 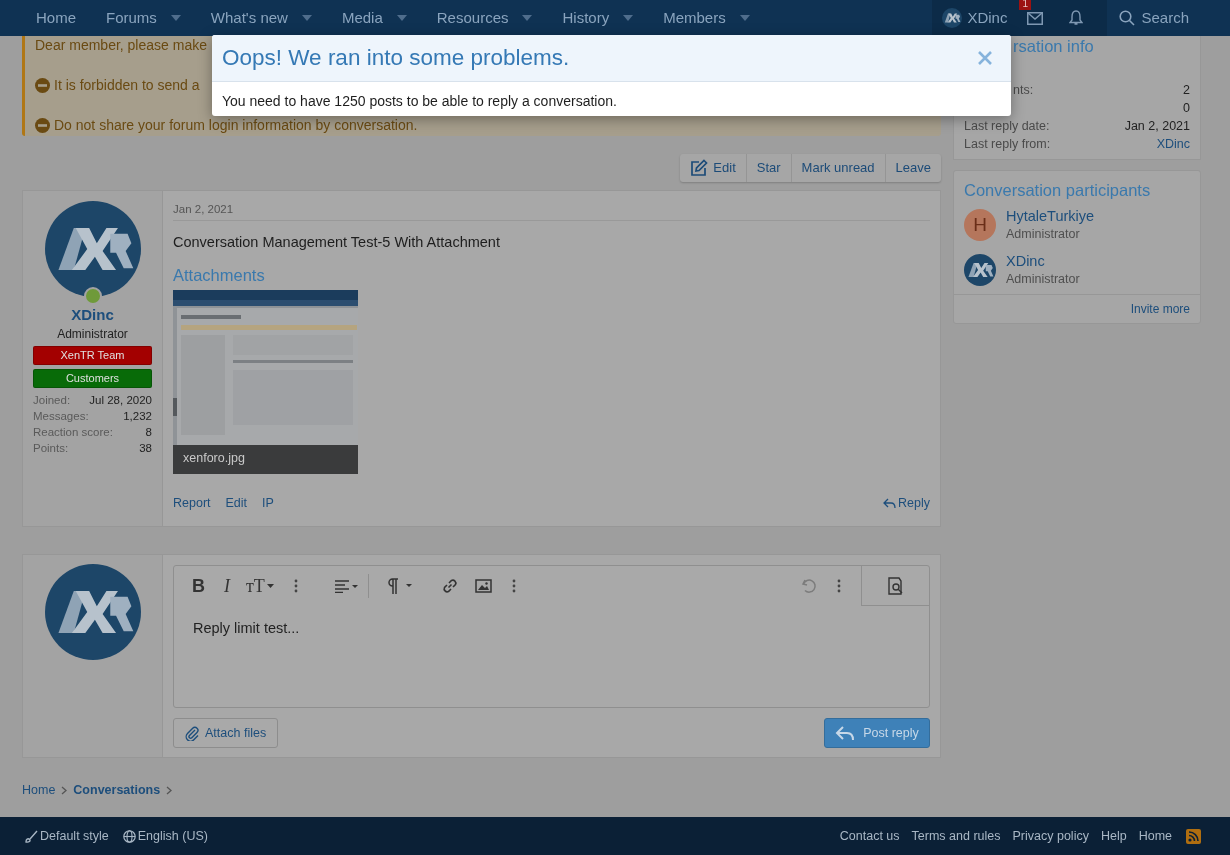 What do you see at coordinates (39, 790) in the screenshot?
I see `breadcrumb-link: Home` at bounding box center [39, 790].